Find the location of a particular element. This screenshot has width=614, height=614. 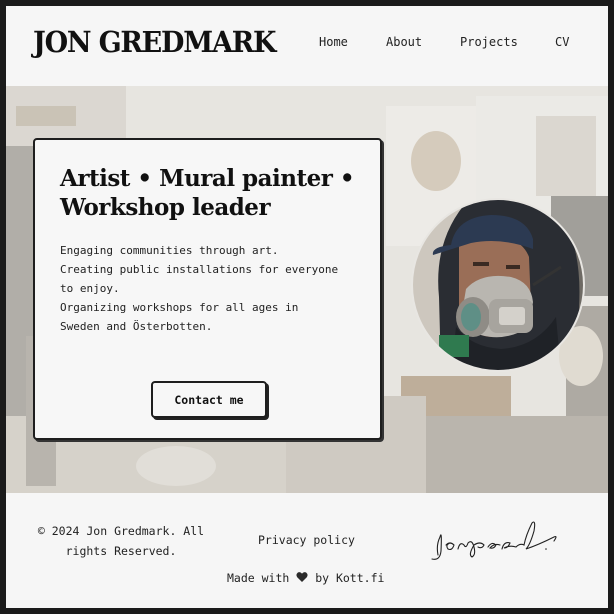

kott-link: by Kott.fi is located at coordinates (349, 578).